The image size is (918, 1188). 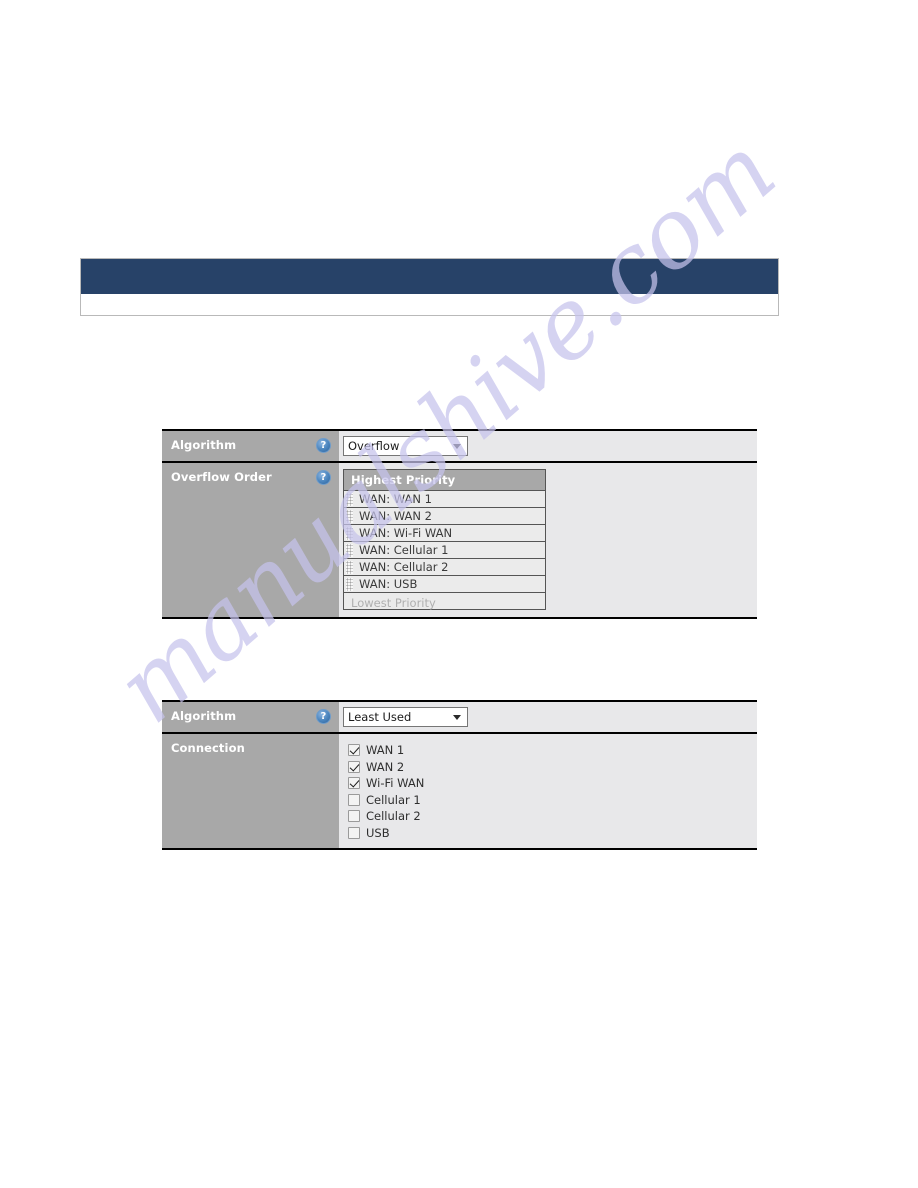 I want to click on list-item-label: WAN 2, so click(x=385, y=766).